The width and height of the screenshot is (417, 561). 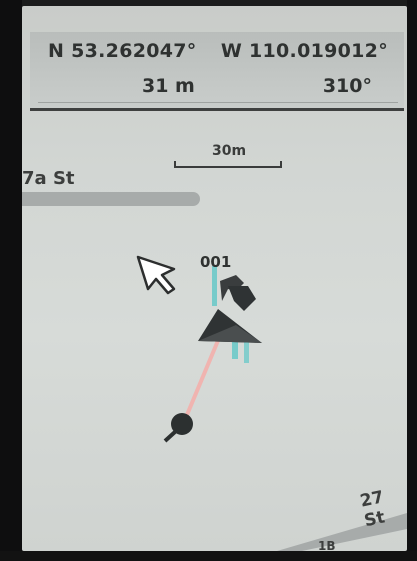 What do you see at coordinates (208, 556) in the screenshot?
I see `device-bezel-bottom` at bounding box center [208, 556].